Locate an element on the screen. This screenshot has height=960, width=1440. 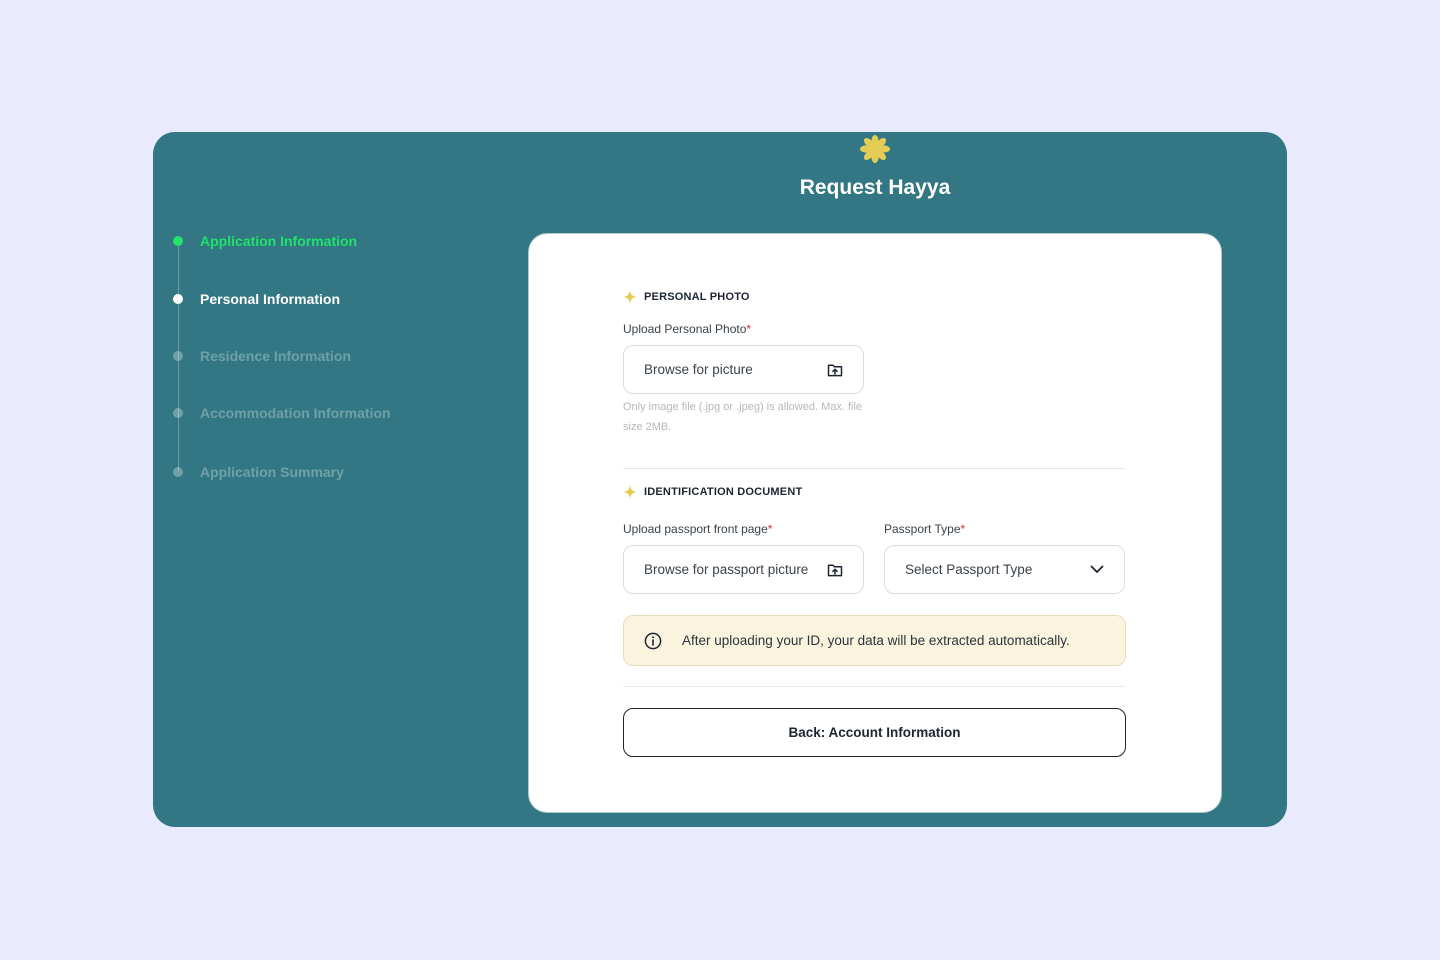
personal-photo-upload-input: Browse for picture is located at coordinates (743, 369).